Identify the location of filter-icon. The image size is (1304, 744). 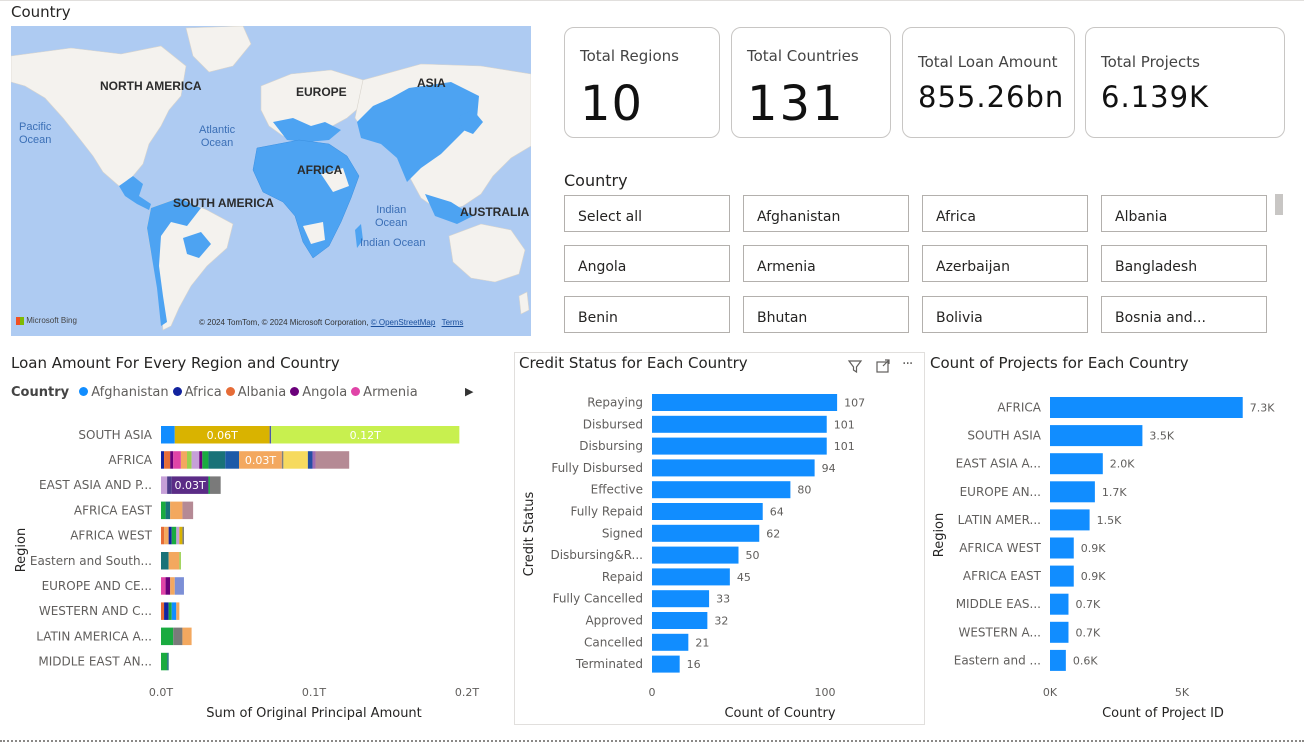
(855, 368).